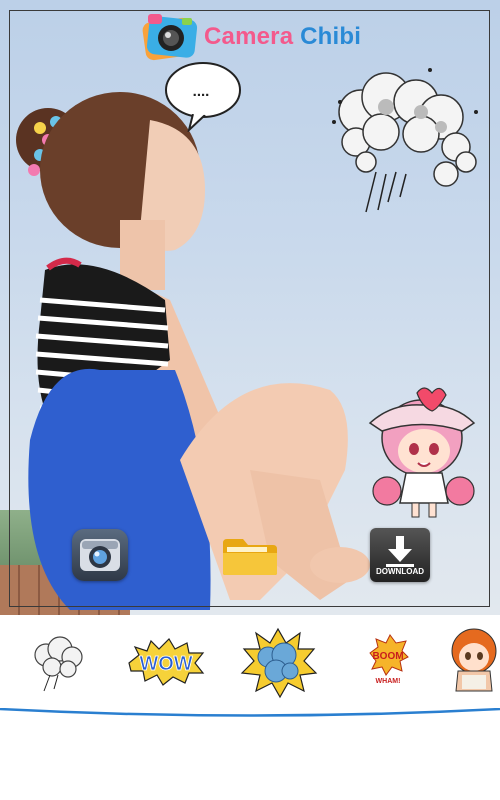  Describe the element at coordinates (474, 662) in the screenshot. I see `chibi-girl-sticker-thumb` at that location.